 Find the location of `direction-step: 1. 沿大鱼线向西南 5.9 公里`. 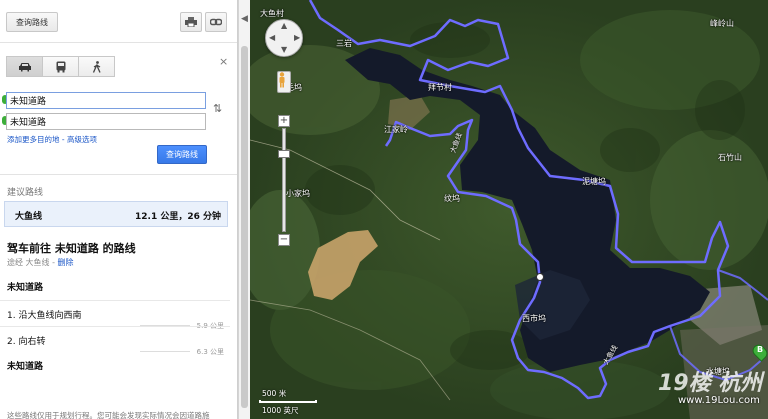

direction-step: 1. 沿大鱼线向西南 5.9 公里 is located at coordinates (115, 315).